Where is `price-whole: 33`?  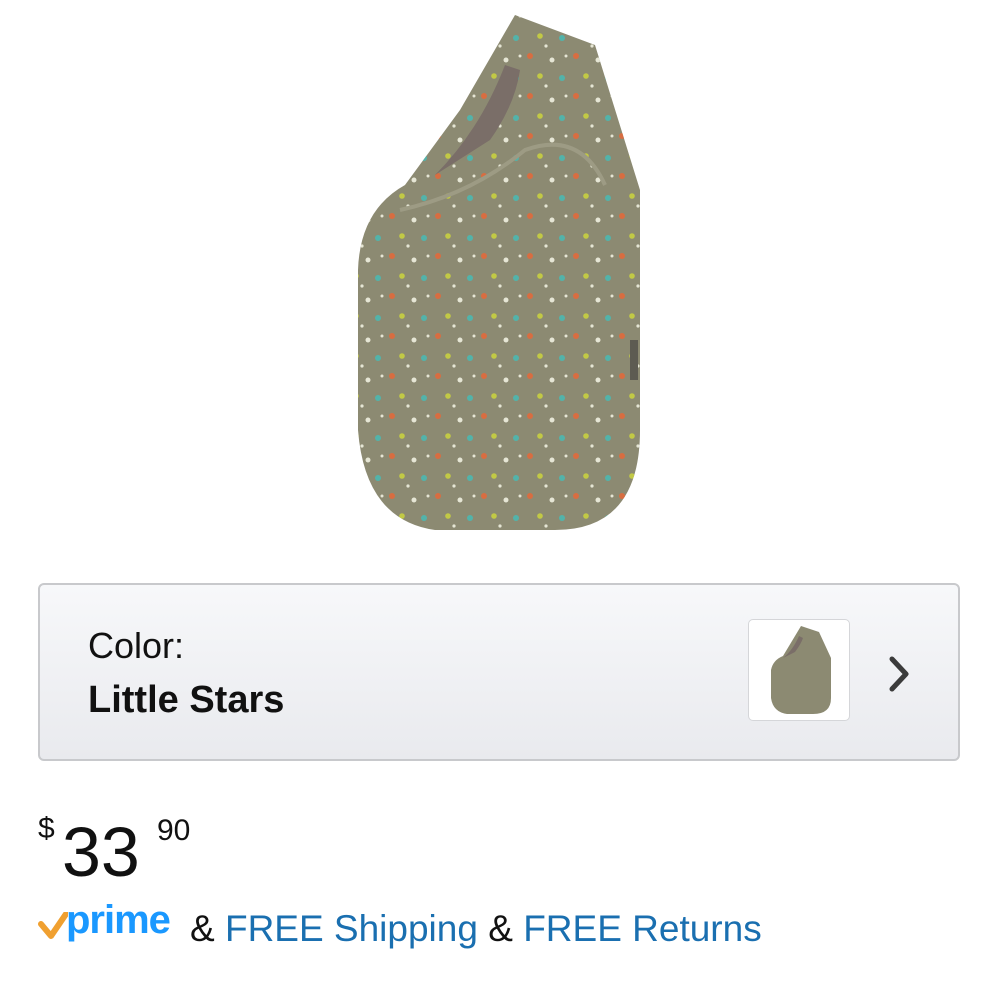 price-whole: 33 is located at coordinates (101, 852).